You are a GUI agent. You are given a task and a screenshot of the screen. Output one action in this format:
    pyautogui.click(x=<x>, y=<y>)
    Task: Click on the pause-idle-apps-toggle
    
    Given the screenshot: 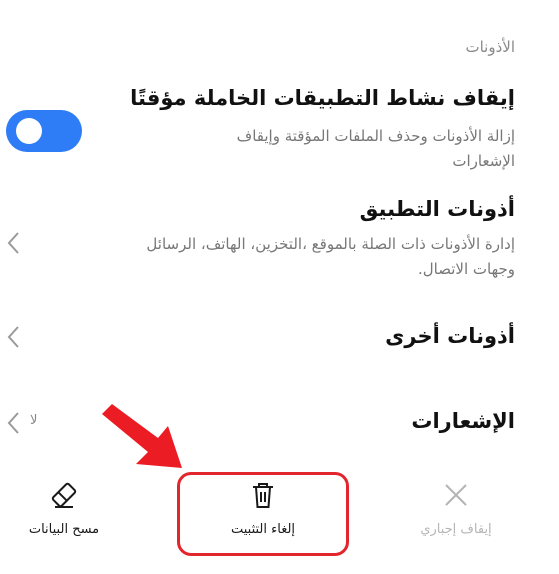 What is the action you would take?
    pyautogui.click(x=44, y=131)
    